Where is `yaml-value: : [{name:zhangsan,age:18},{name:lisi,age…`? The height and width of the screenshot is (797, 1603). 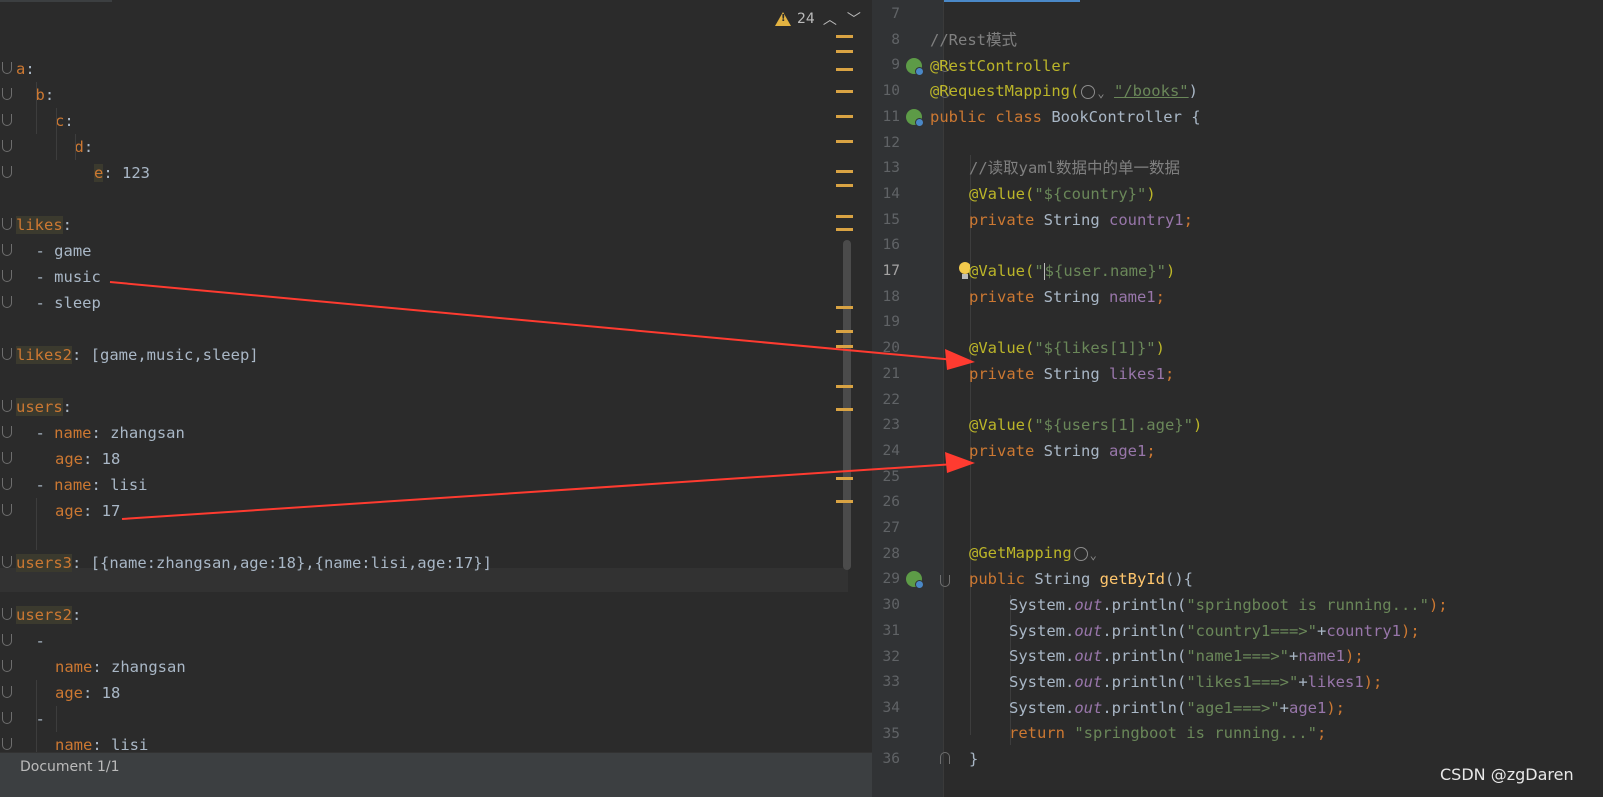 yaml-value: : [{name:zhangsan,age:18},{name:lisi,age… is located at coordinates (282, 563).